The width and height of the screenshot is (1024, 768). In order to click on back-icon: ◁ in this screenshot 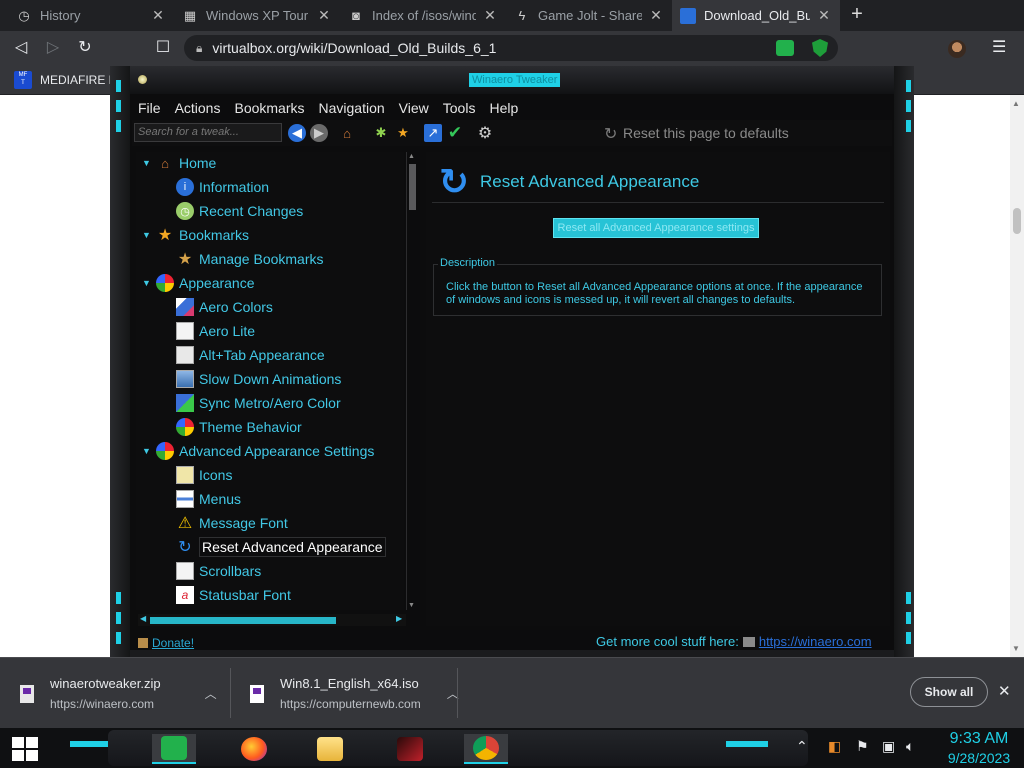, I will do `click(21, 48)`.